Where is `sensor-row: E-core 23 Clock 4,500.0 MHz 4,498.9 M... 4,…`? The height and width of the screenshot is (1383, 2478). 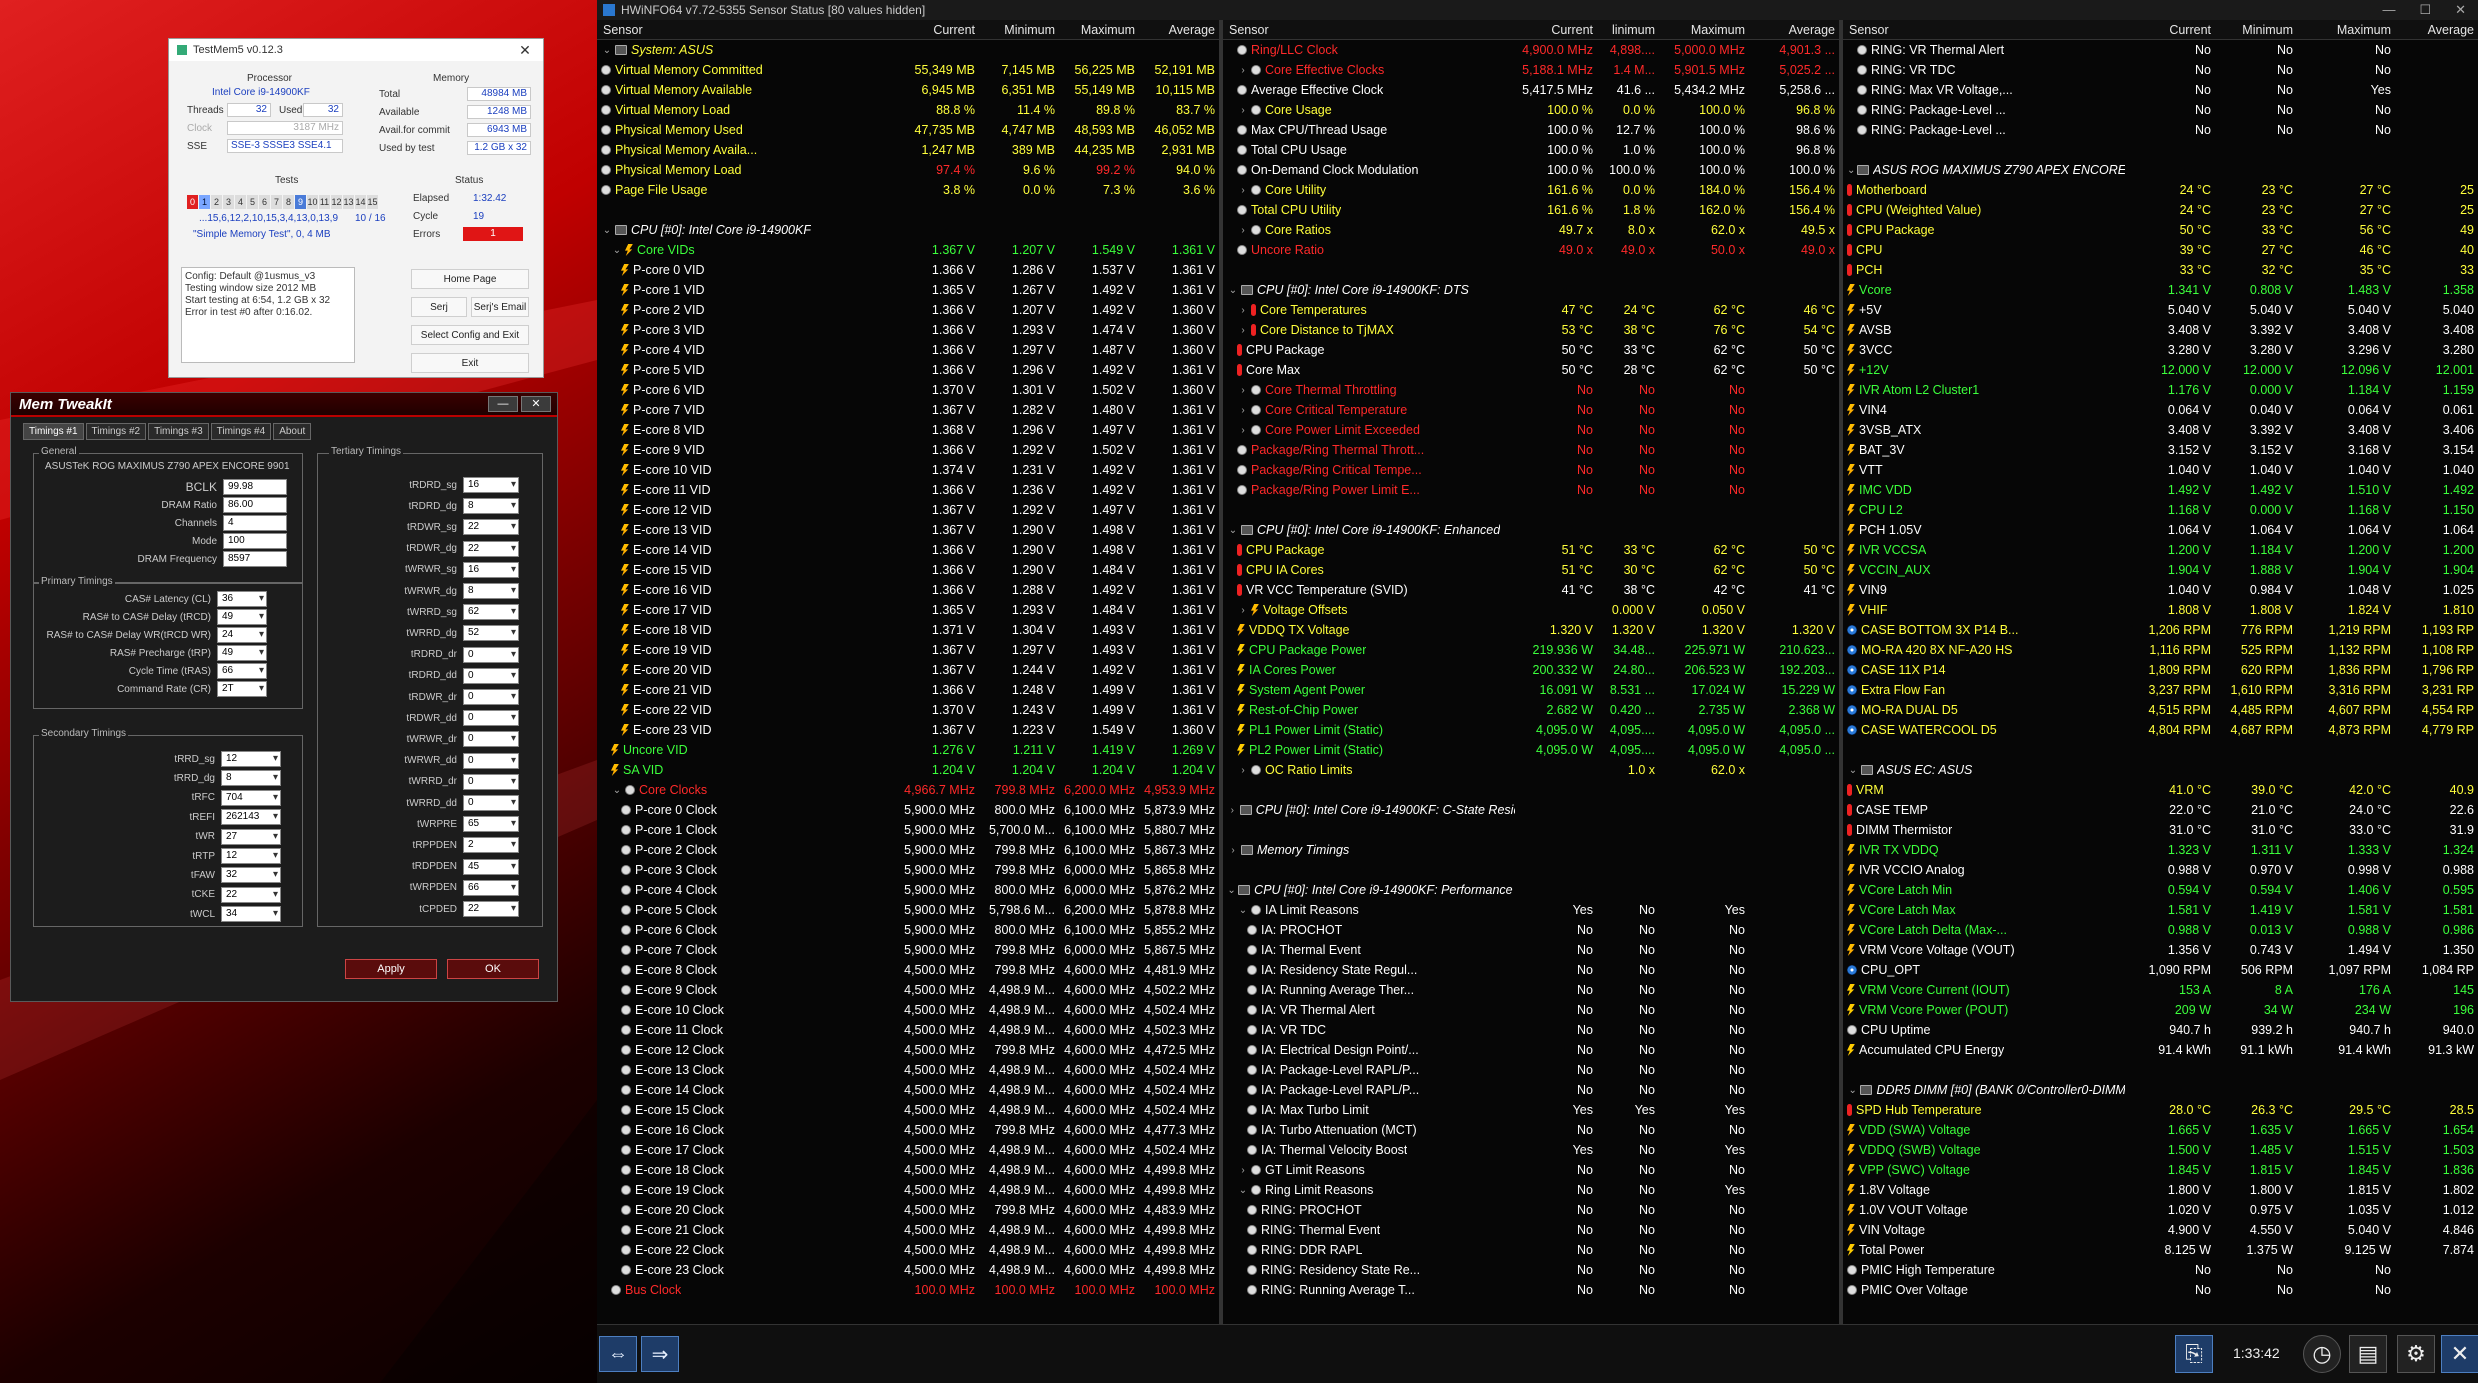
sensor-row: E-core 23 Clock 4,500.0 MHz 4,498.9 M... 4,… is located at coordinates (908, 1270).